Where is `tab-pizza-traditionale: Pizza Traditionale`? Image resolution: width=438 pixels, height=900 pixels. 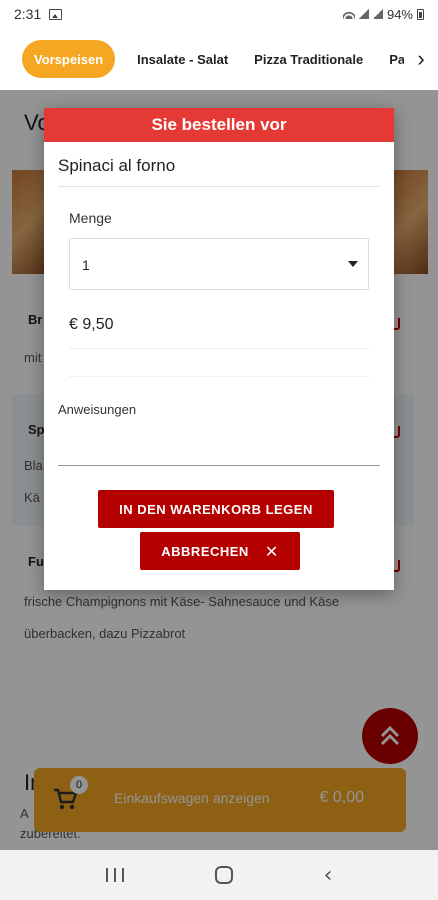 tab-pizza-traditionale: Pizza Traditionale is located at coordinates (308, 59).